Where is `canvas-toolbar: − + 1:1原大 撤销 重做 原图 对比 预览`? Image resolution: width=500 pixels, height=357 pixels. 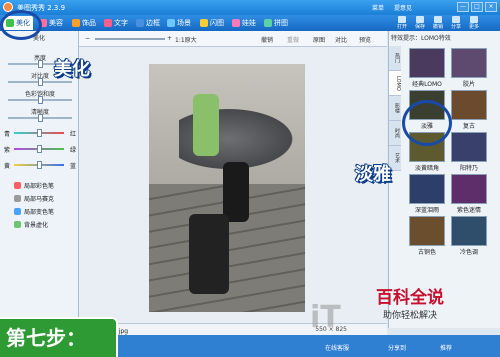
canvas-toolbar: − + 1:1原大 撤销 重做 原图 对比 预览 is located at coordinates (233, 39).